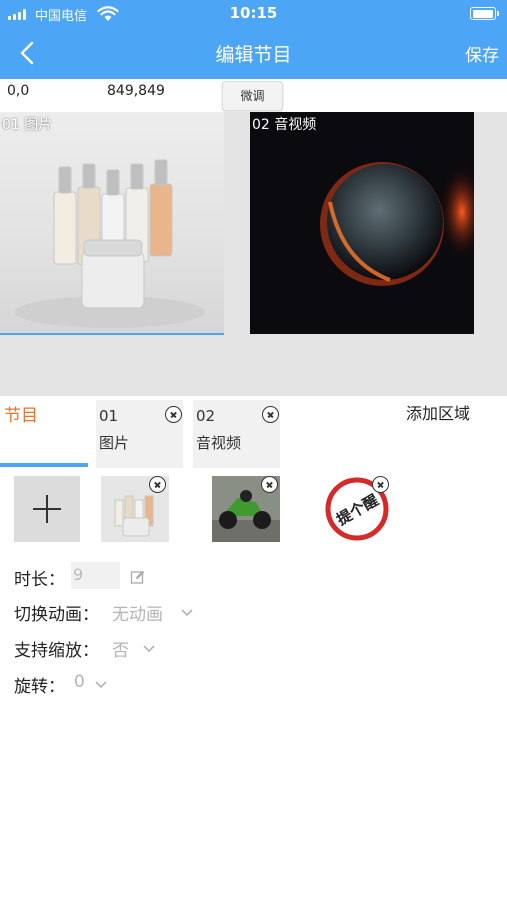  Describe the element at coordinates (253, 55) in the screenshot. I see `page-title: 编辑节目` at that location.